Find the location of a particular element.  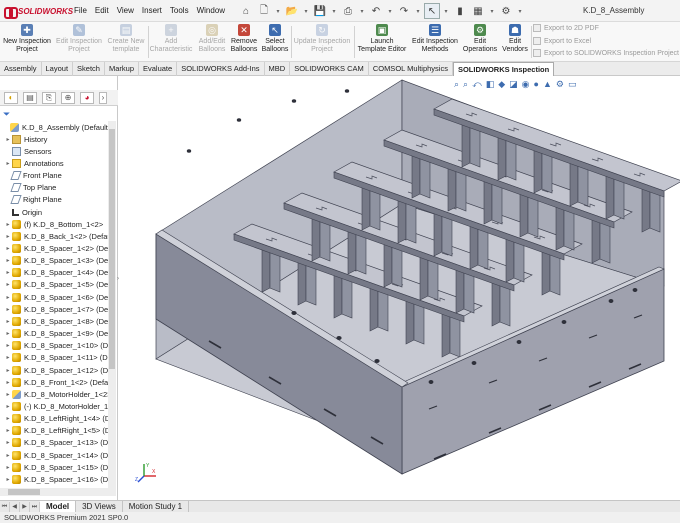

next-tab-icon: ▶ is located at coordinates (25, 506).